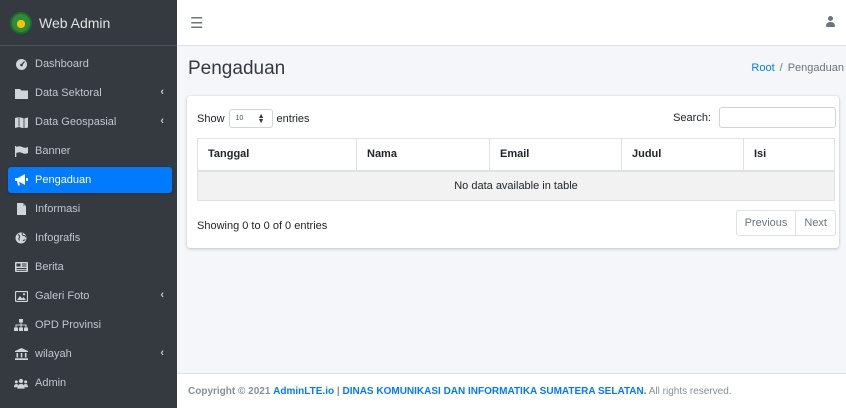  I want to click on column-header-email: Email, so click(555, 155).